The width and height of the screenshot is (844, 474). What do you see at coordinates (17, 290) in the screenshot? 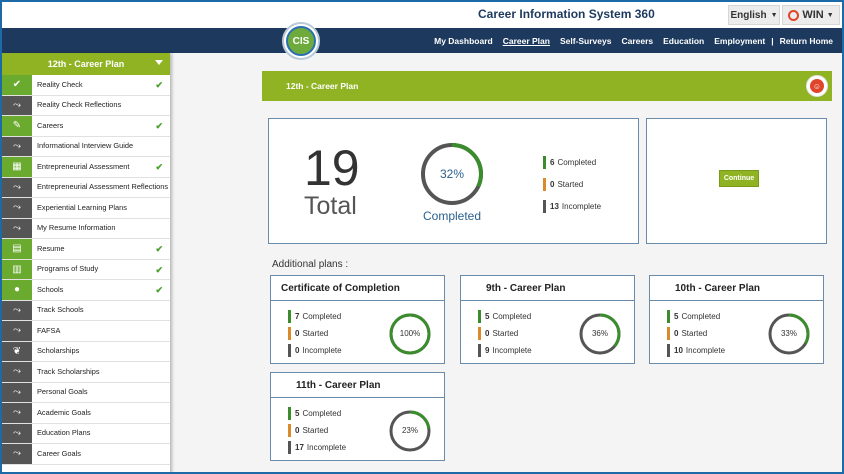
I see `apple-icon: ●` at bounding box center [17, 290].